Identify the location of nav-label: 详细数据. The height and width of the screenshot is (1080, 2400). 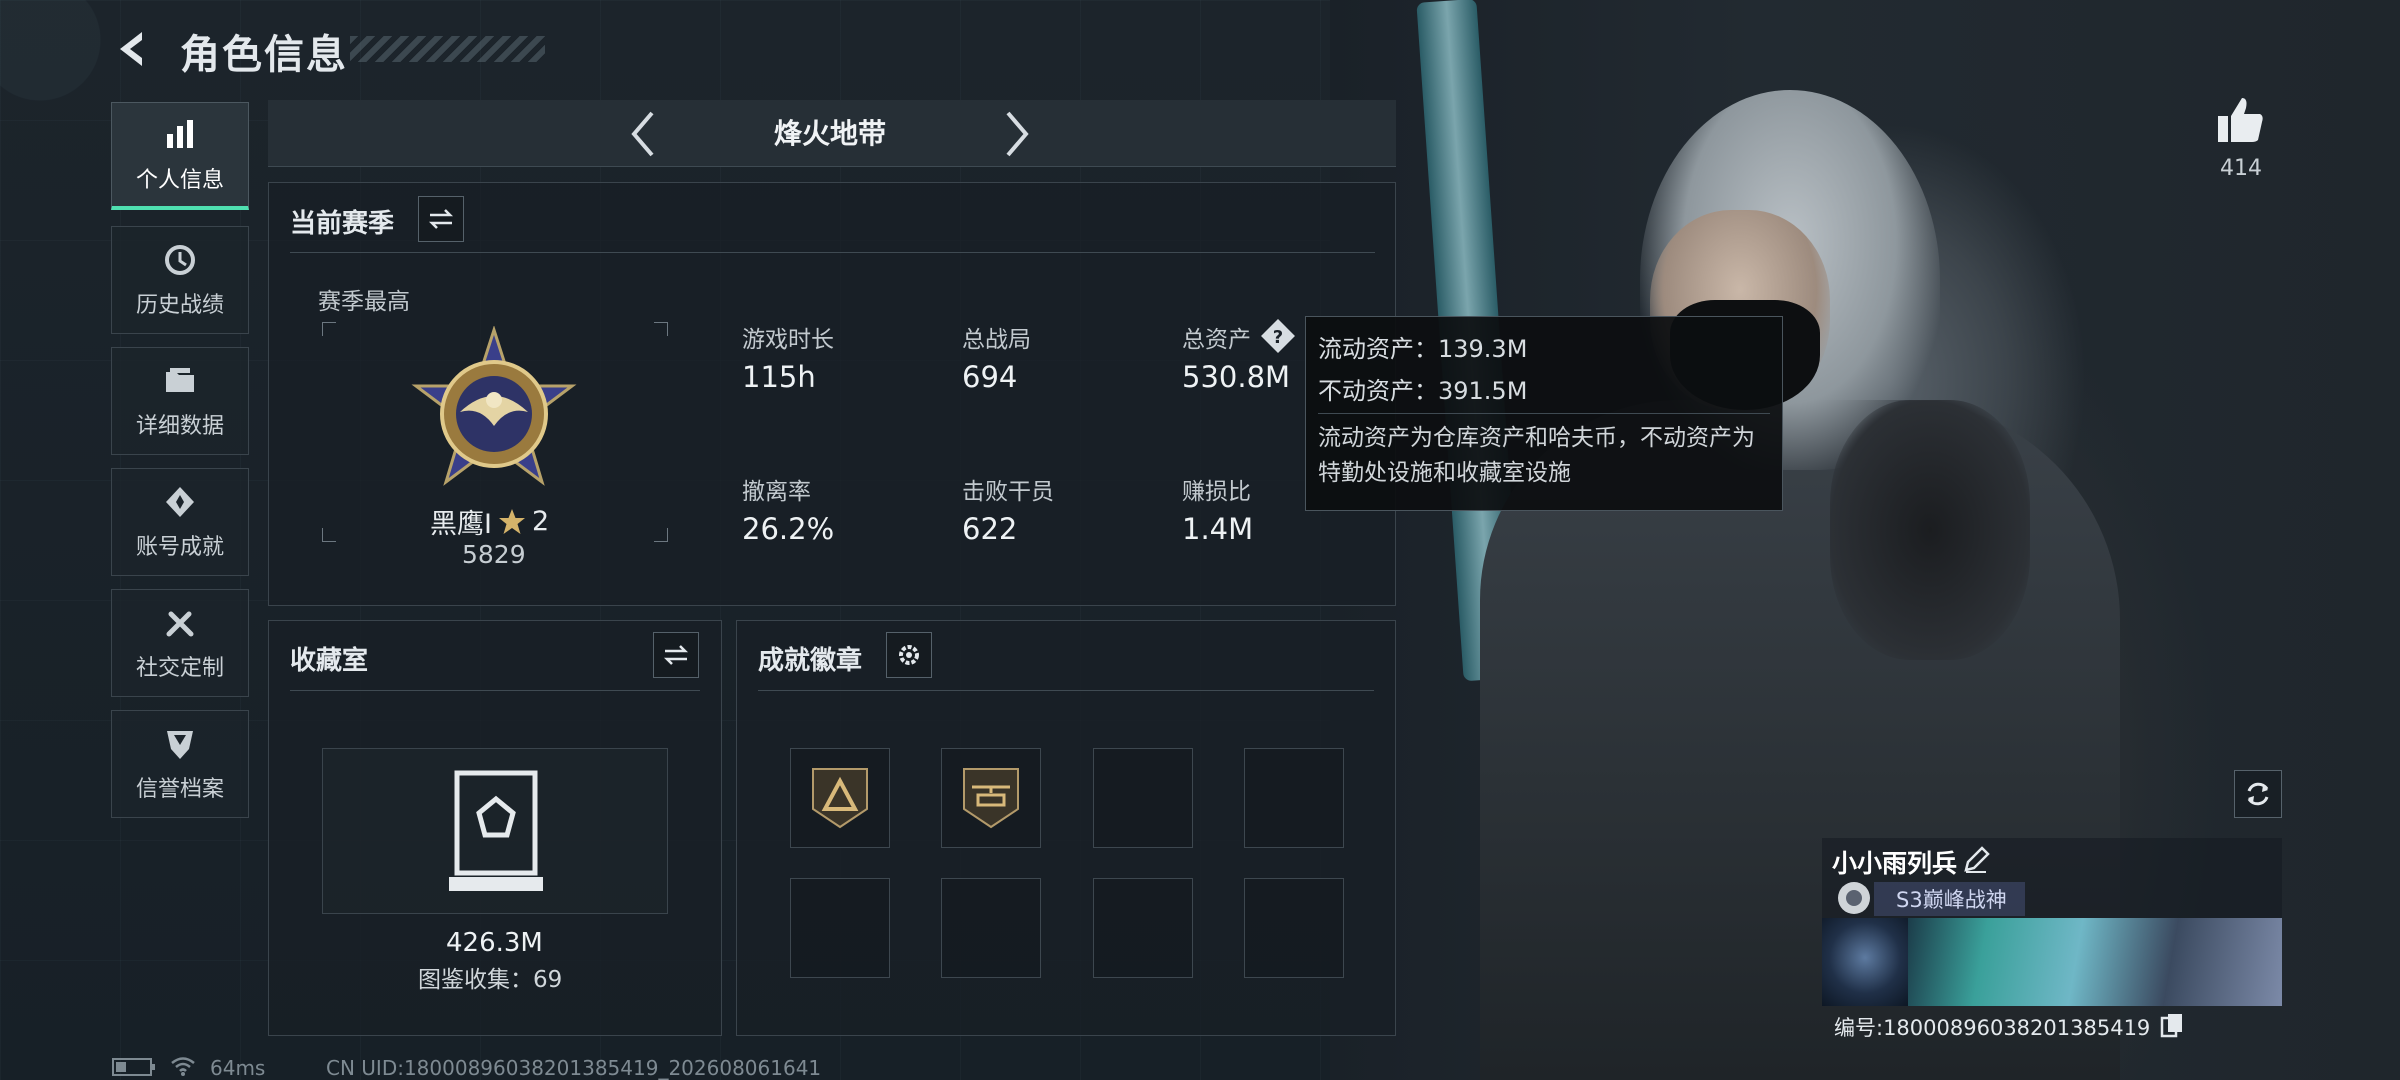
(179, 426).